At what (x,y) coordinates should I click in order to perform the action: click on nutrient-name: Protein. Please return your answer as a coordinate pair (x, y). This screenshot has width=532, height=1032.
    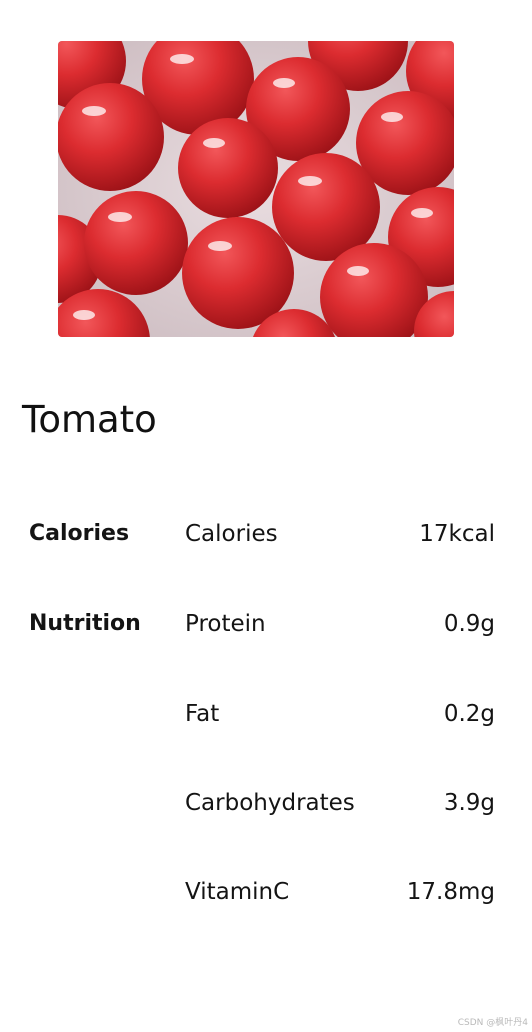
    Looking at the image, I should click on (225, 624).